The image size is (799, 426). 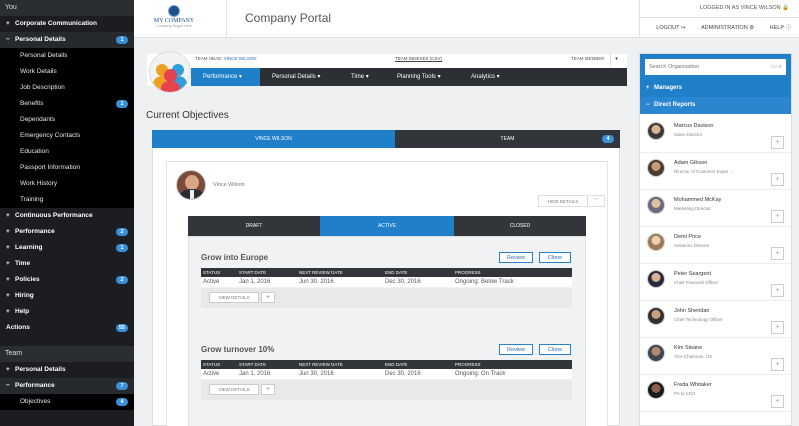 What do you see at coordinates (780, 28) in the screenshot?
I see `help-link: HELP ⓘ` at bounding box center [780, 28].